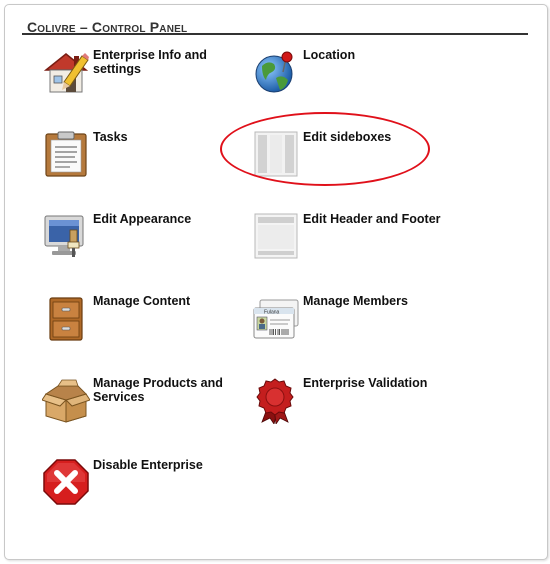  Describe the element at coordinates (274, 72) in the screenshot. I see `globe-pin-icon` at that location.